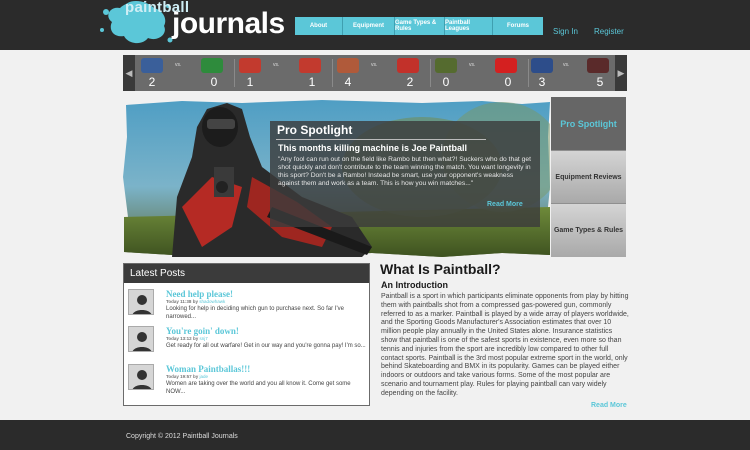  Describe the element at coordinates (565, 31) in the screenshot. I see `sign-in-link: Sign In` at that location.